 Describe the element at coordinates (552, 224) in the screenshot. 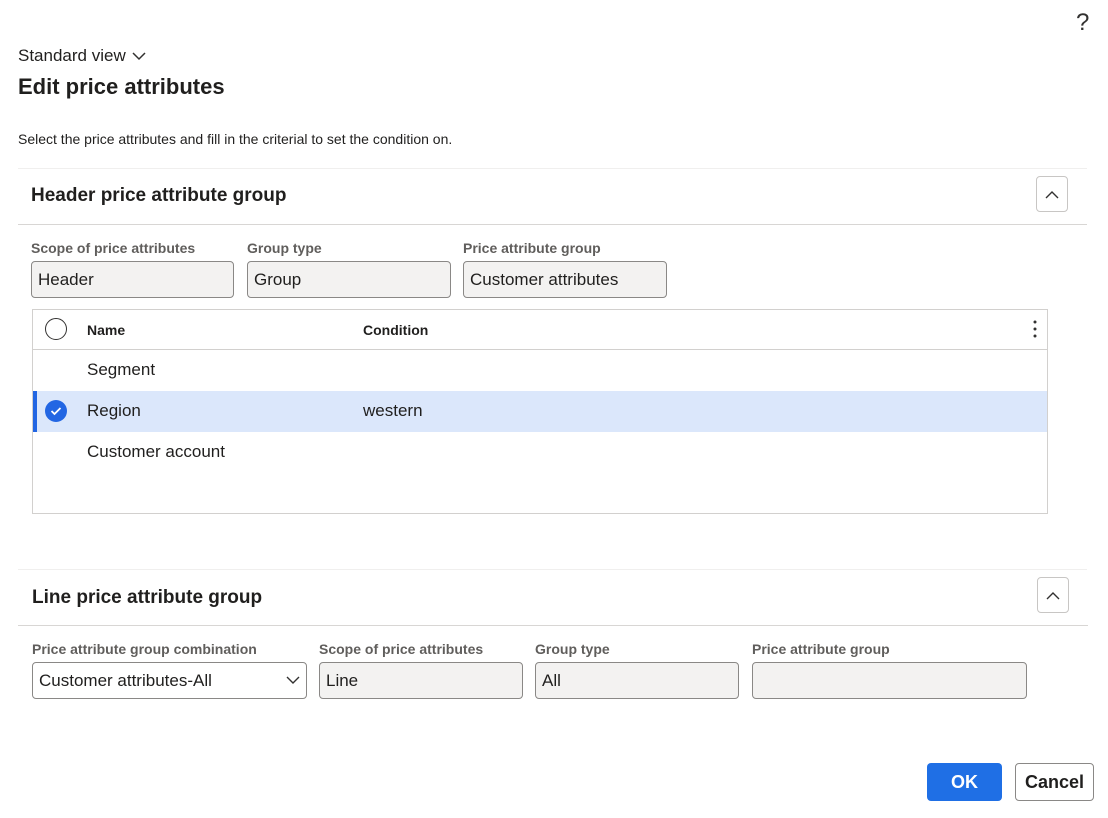

I see `header-group-divider` at that location.